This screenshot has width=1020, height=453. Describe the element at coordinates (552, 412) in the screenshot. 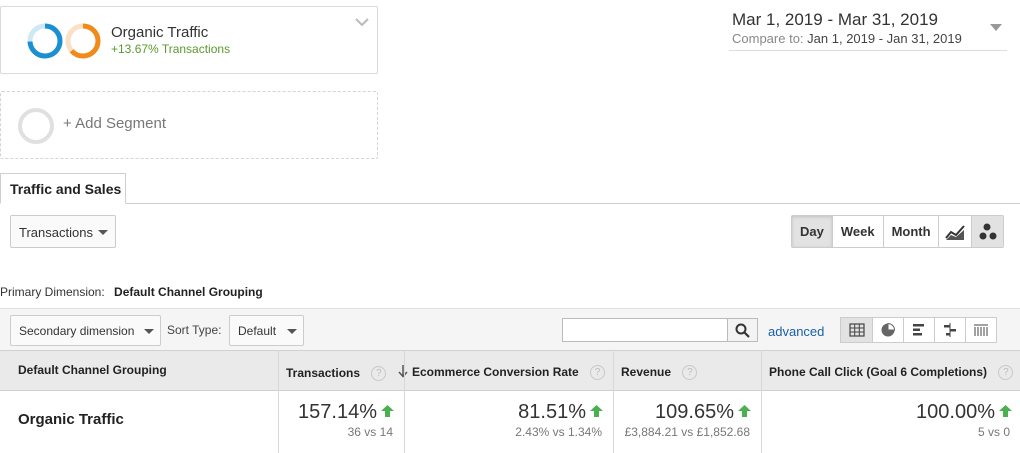

I see `conversion-change-value: 81.51%` at that location.